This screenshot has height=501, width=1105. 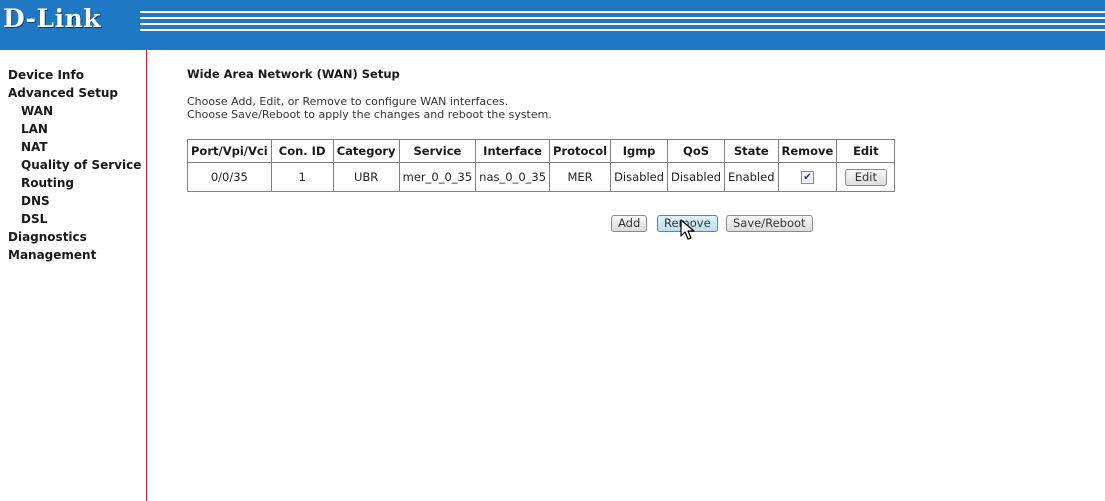 I want to click on cell-con-id: 1, so click(x=302, y=177).